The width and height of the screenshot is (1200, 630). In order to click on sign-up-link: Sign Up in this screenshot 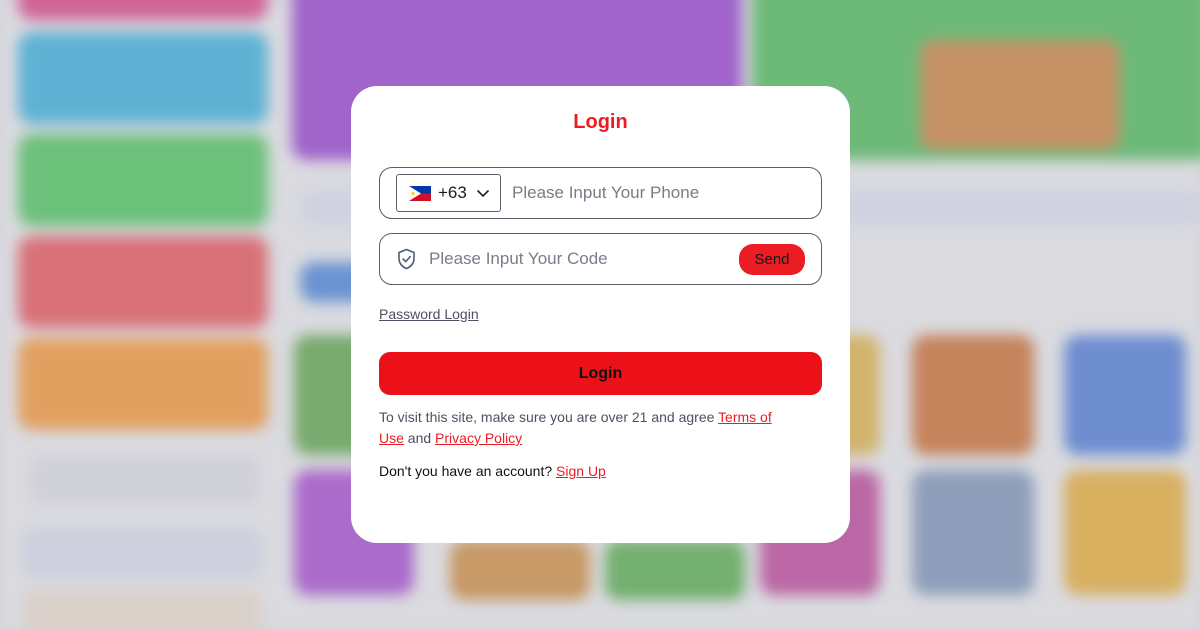, I will do `click(581, 471)`.